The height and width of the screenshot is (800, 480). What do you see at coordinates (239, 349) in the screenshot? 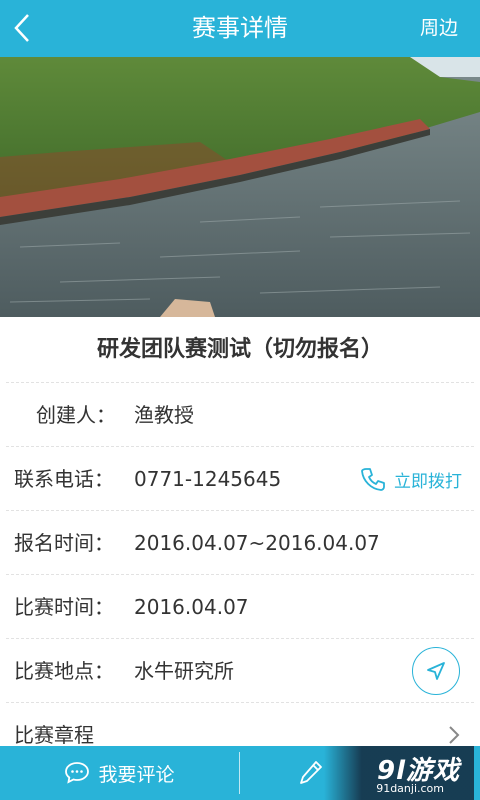
I see `event-title: 研发团队赛测试（切勿报名）` at bounding box center [239, 349].